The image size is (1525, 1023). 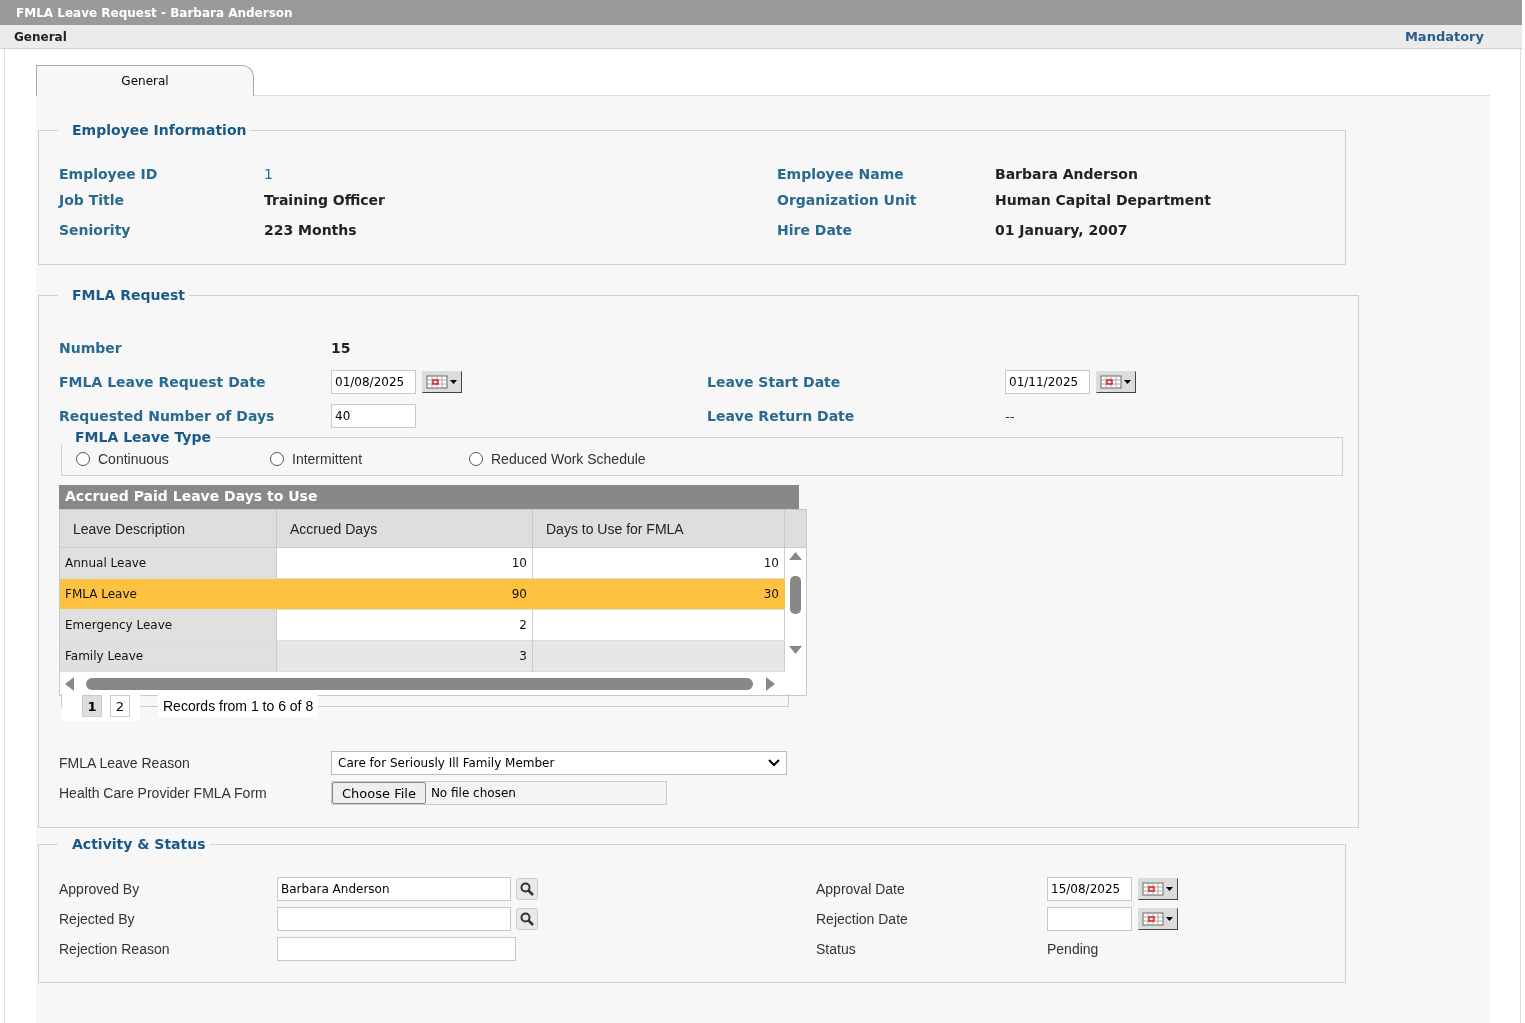 I want to click on field-label: Seniority, so click(x=95, y=230).